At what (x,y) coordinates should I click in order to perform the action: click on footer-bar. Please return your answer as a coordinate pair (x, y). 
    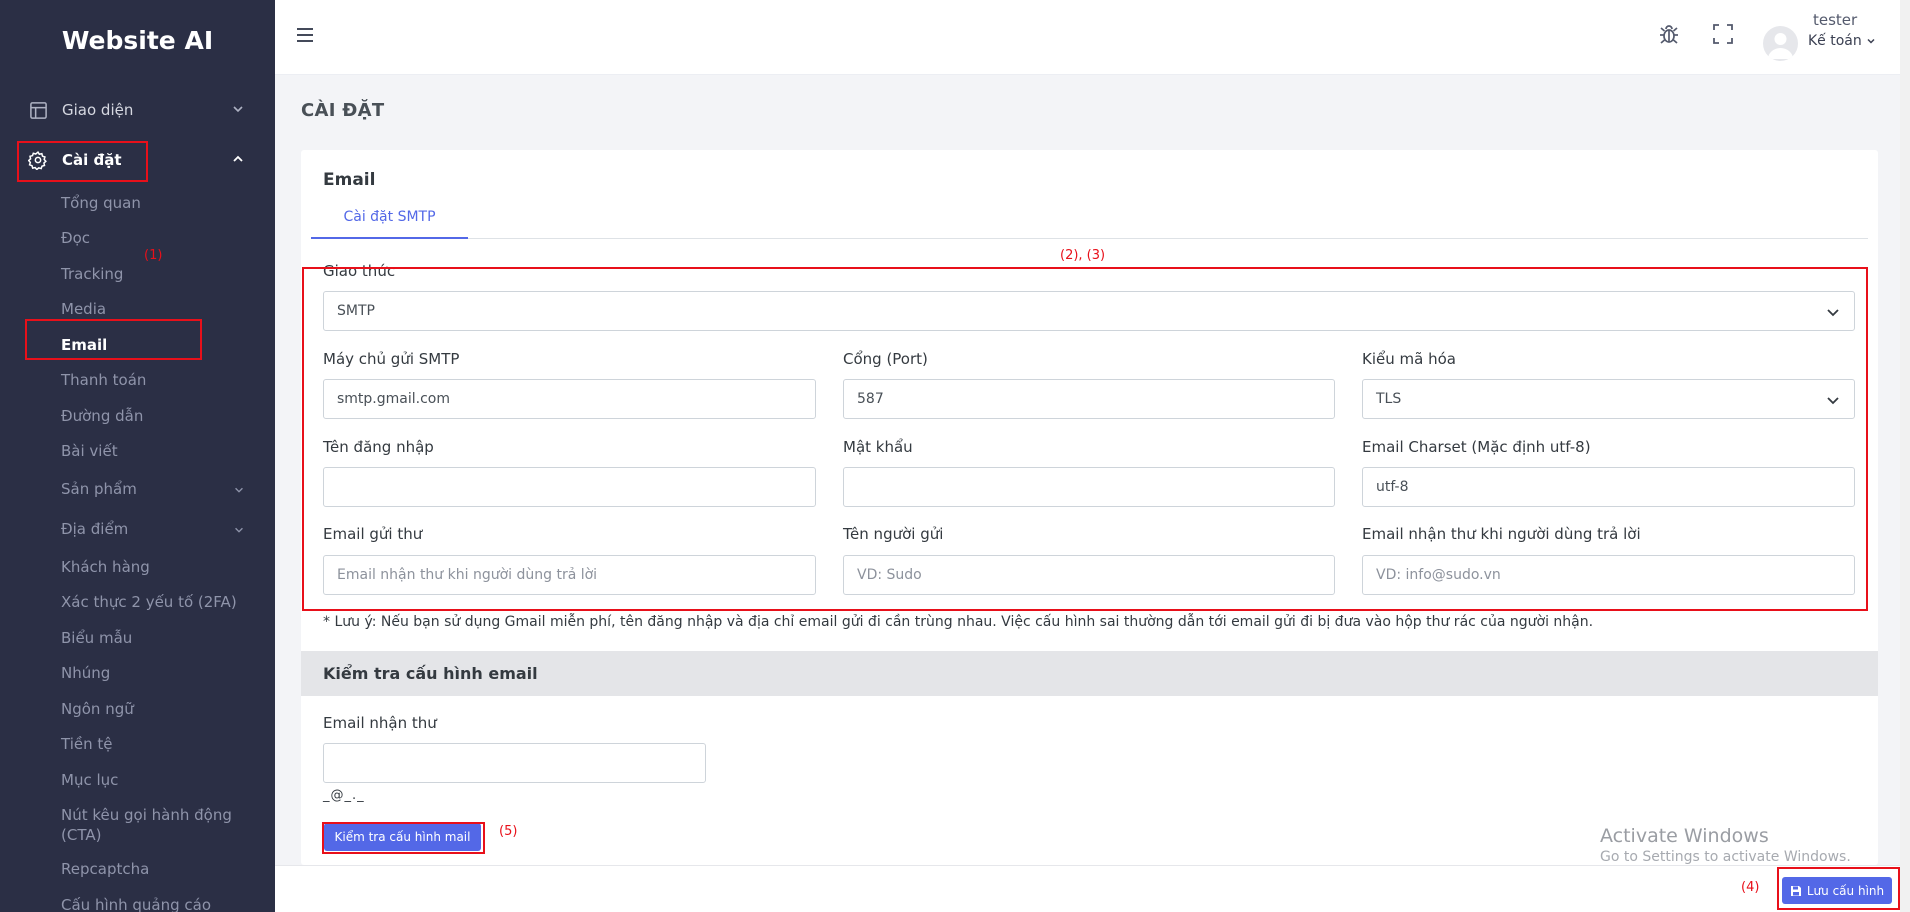
    Looking at the image, I should click on (1092, 888).